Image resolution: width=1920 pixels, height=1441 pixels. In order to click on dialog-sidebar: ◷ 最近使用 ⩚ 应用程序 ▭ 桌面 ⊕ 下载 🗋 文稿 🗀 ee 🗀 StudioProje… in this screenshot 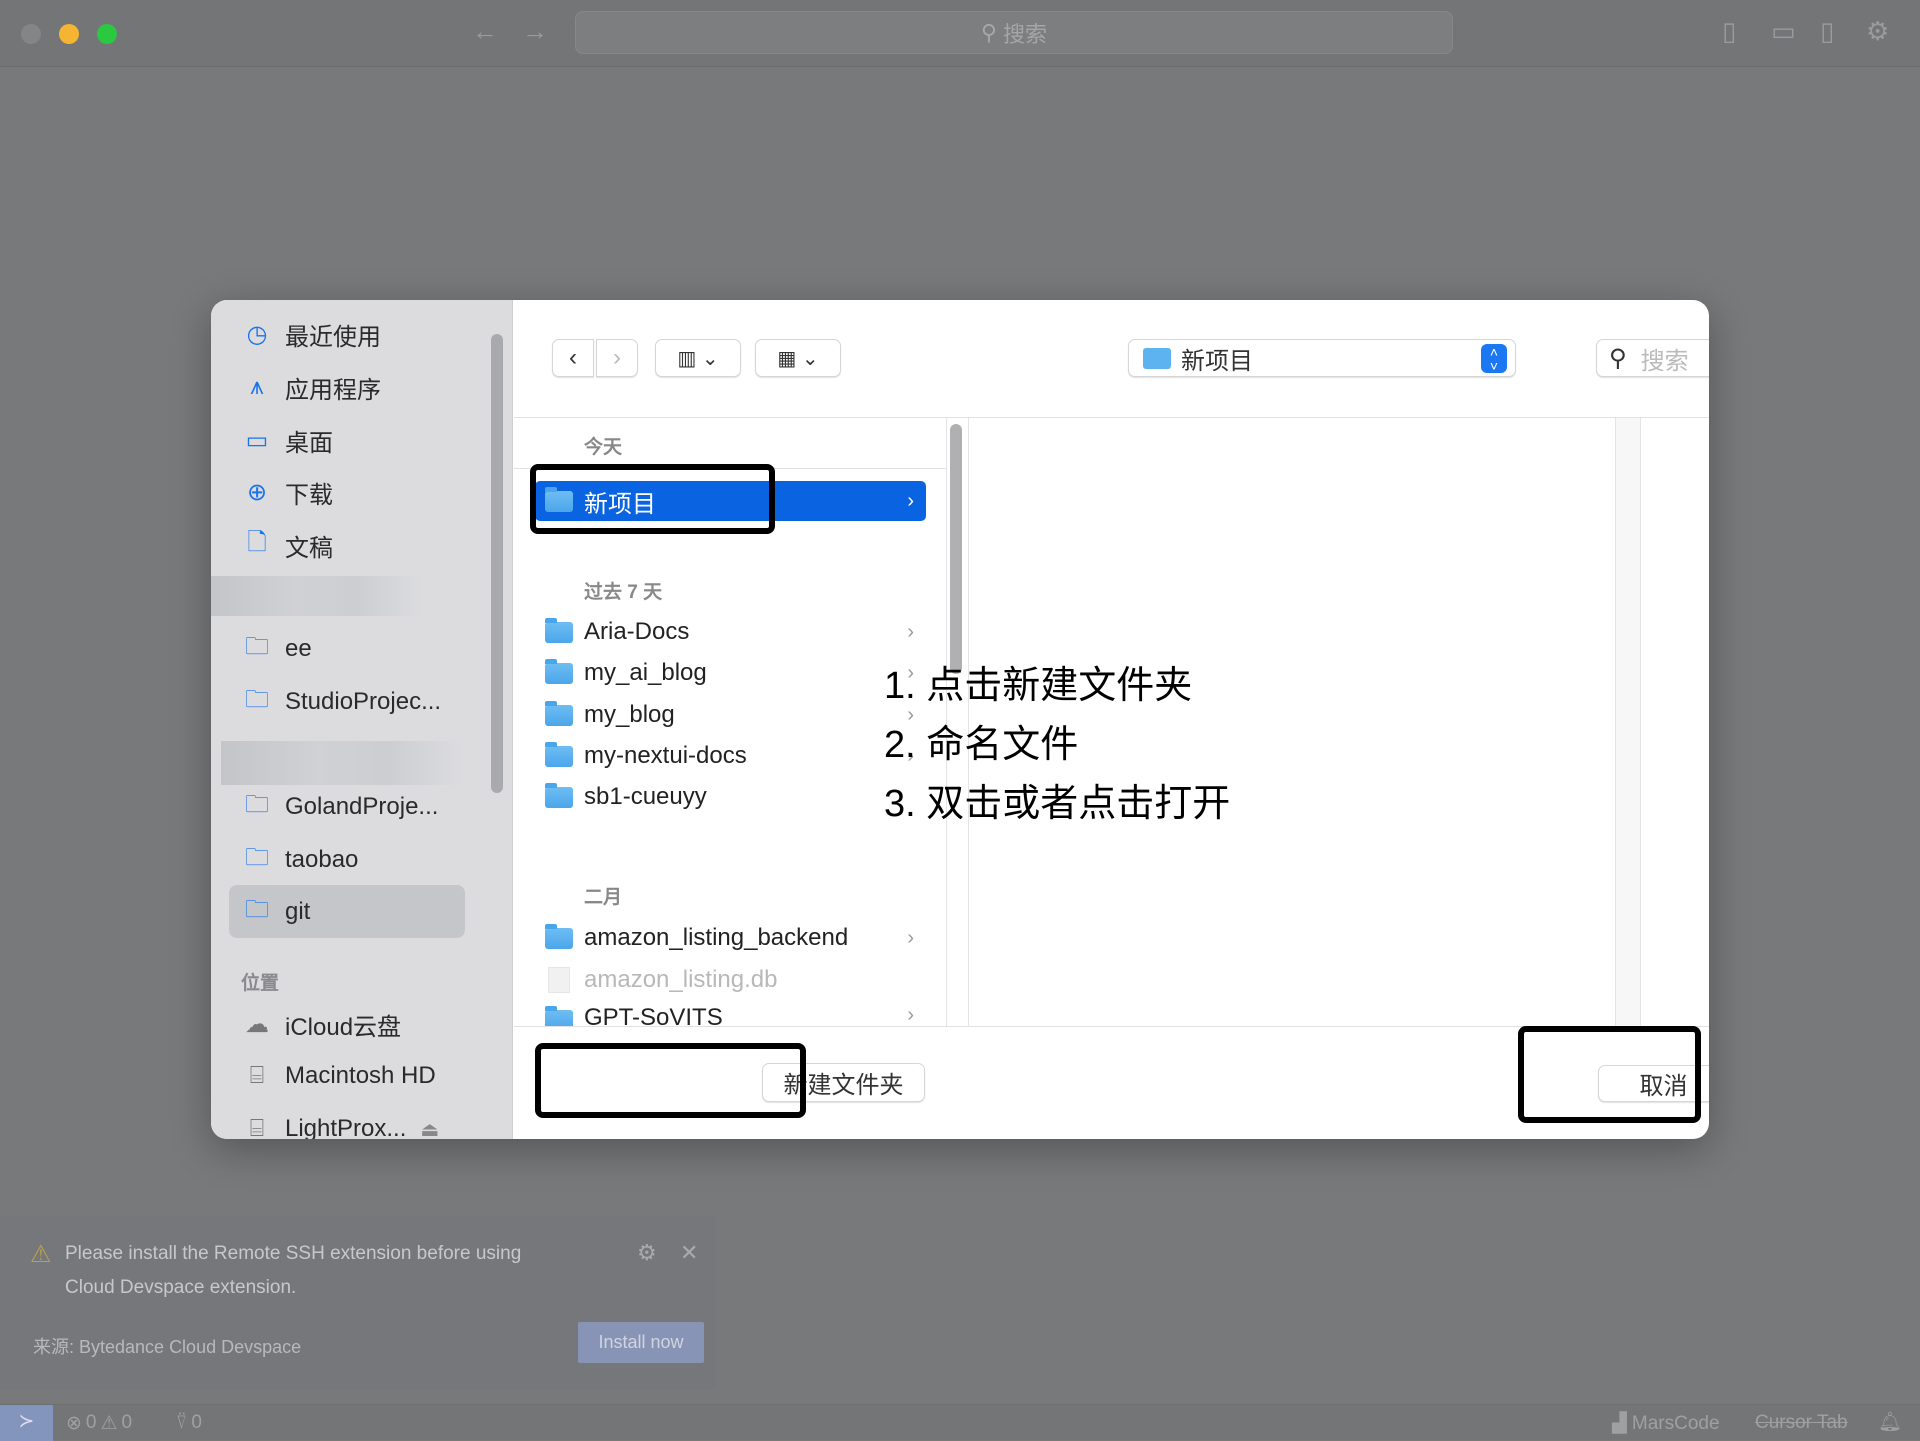, I will do `click(362, 719)`.